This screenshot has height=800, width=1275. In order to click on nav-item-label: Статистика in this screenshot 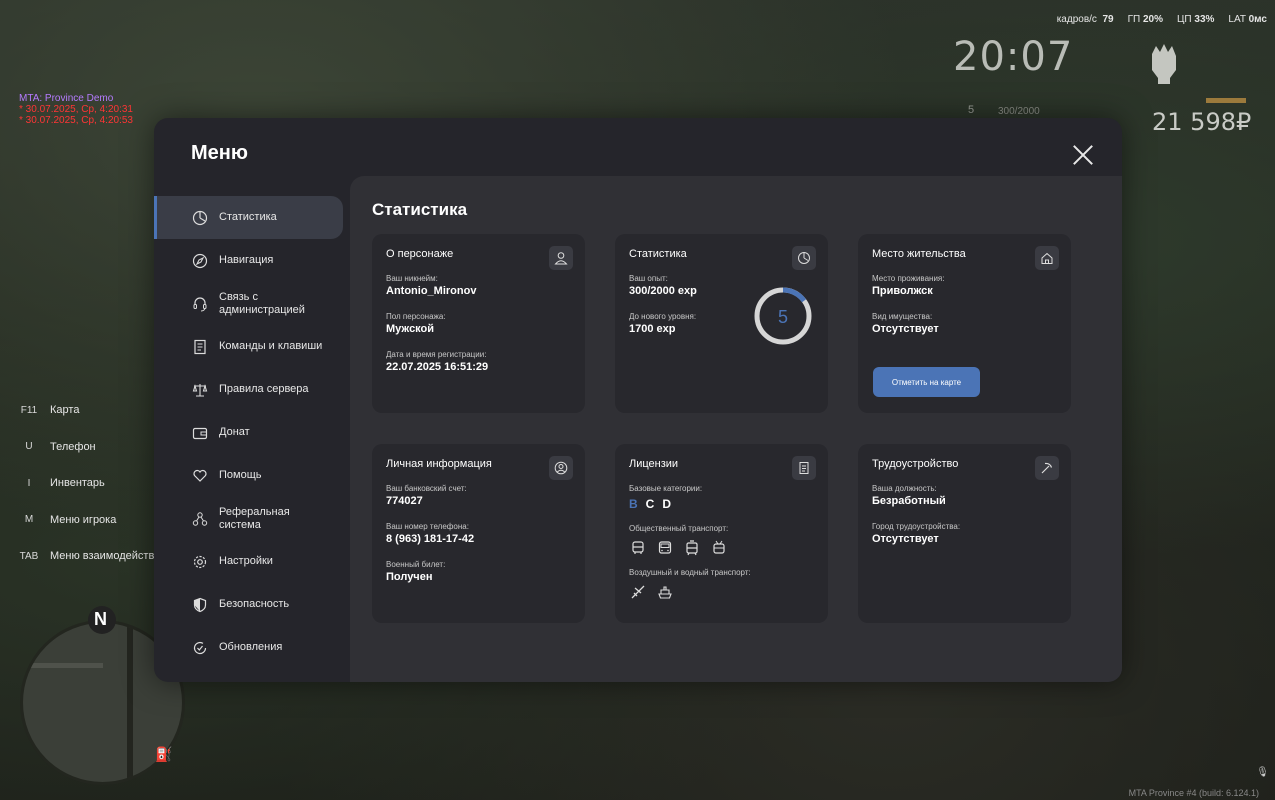, I will do `click(248, 217)`.